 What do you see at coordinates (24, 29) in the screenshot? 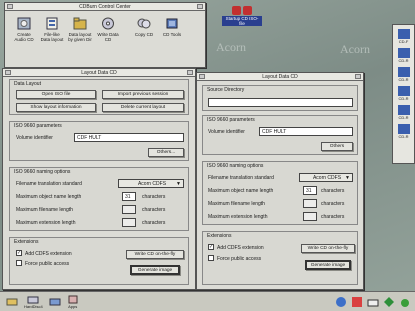
I see `tool-create-audio-cd: Create Audio CD` at bounding box center [24, 29].